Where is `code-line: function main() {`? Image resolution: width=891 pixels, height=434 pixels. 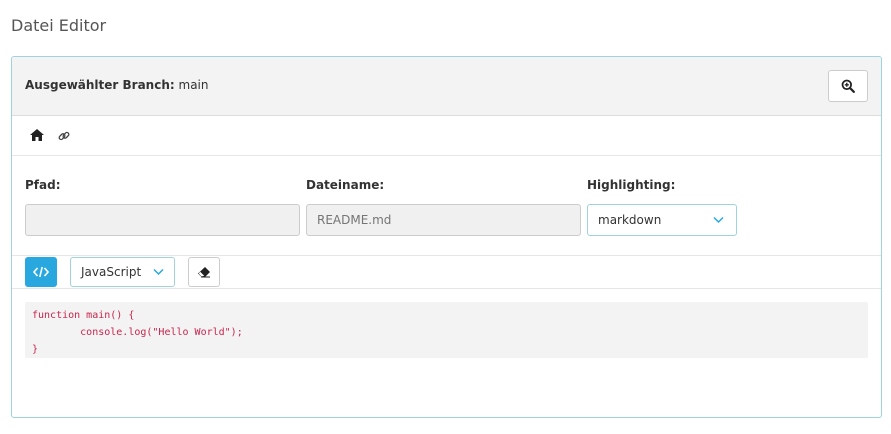 code-line: function main() { is located at coordinates (83, 315).